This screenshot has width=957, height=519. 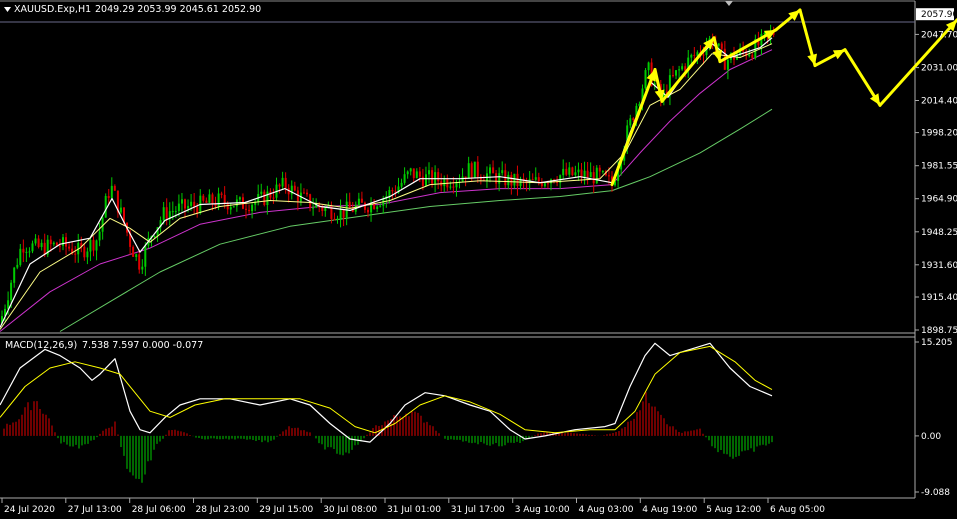 What do you see at coordinates (939, 102) in the screenshot?
I see `price-tick-label: 2014.40` at bounding box center [939, 102].